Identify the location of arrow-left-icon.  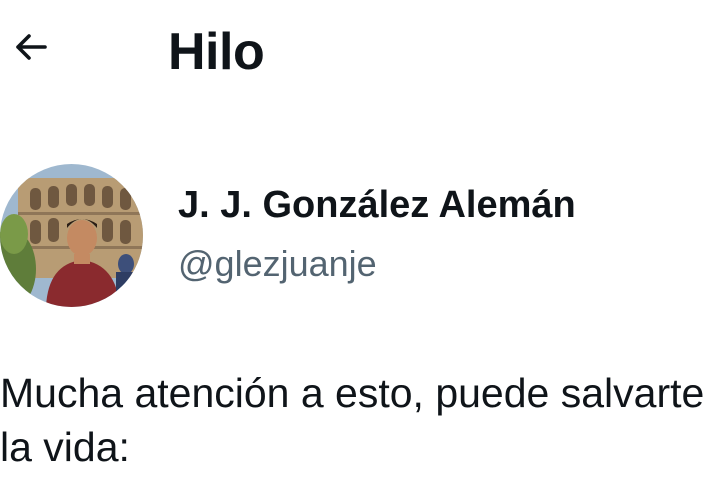
(31, 49).